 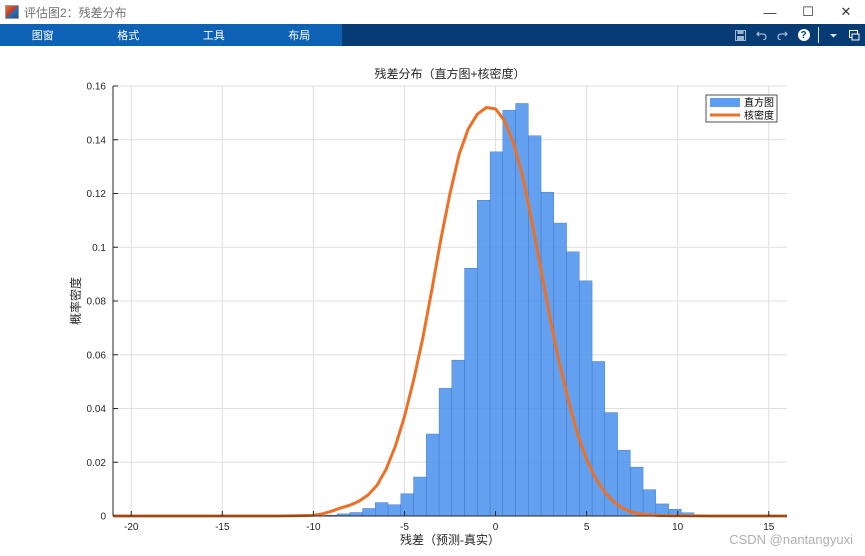 I want to click on help-icon: ?, so click(x=803, y=35).